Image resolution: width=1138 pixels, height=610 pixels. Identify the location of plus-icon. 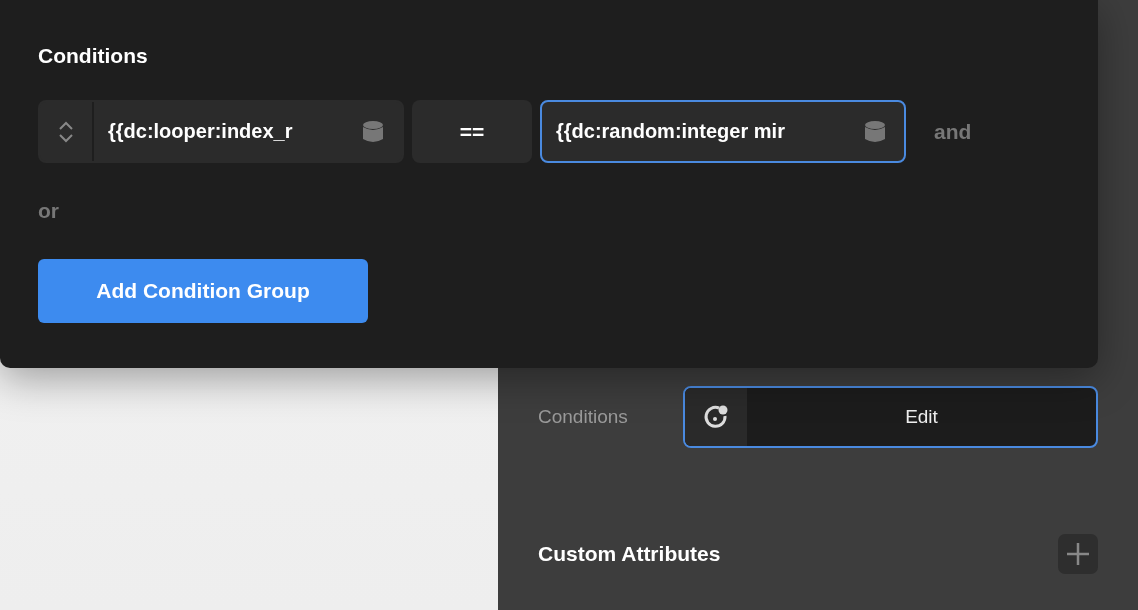
(1078, 554).